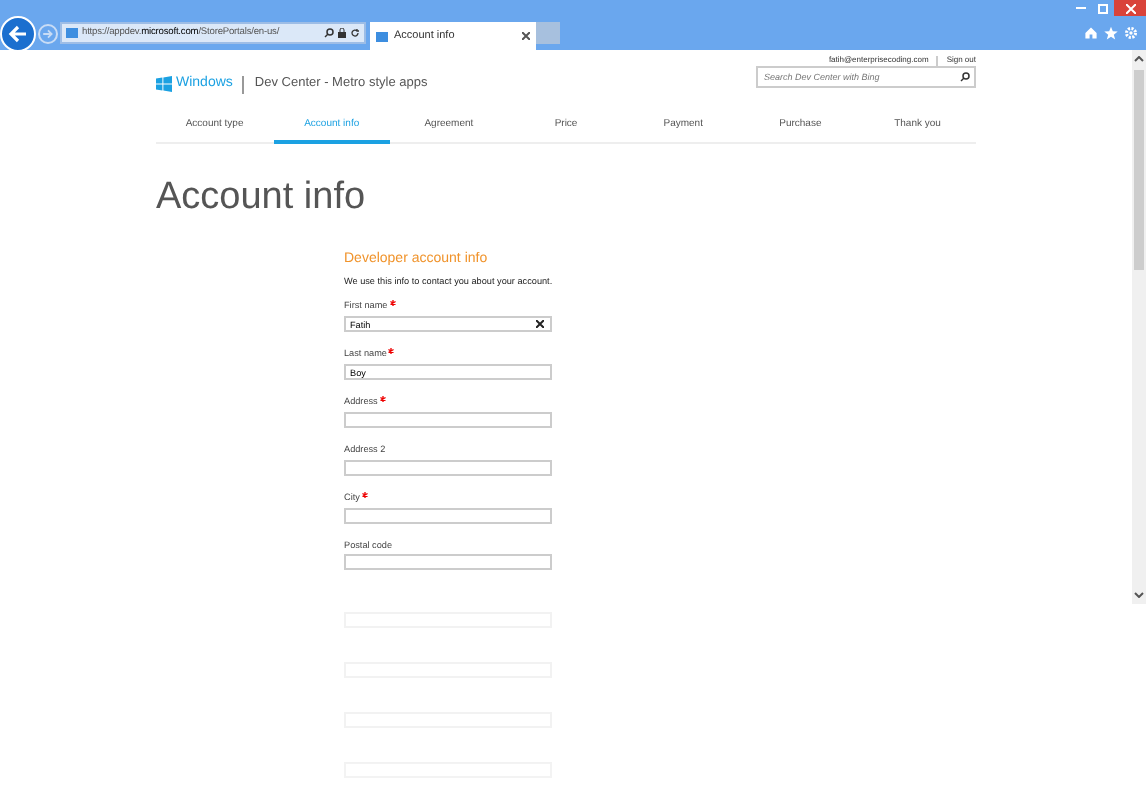 Image resolution: width=1146 pixels, height=812 pixels. I want to click on restore-button, so click(1103, 8).